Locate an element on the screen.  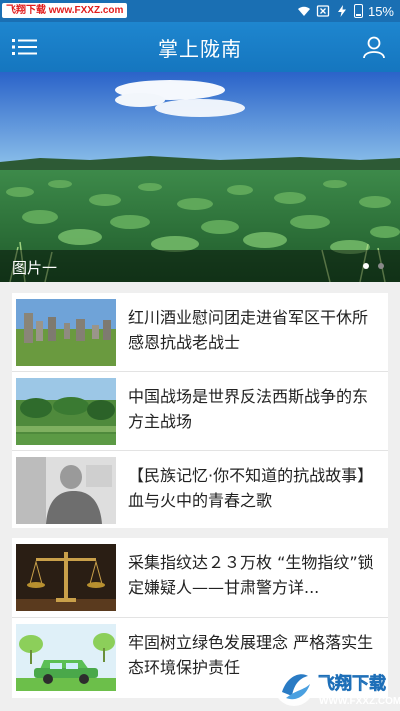
news-title: 红川酒业慰问团走进省军区干休所感恩抗战老战士 is located at coordinates (248, 330).